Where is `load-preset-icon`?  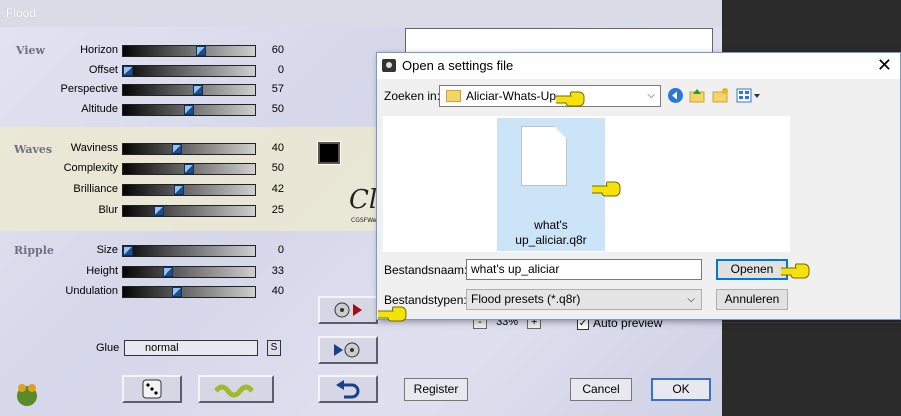 load-preset-icon is located at coordinates (348, 310).